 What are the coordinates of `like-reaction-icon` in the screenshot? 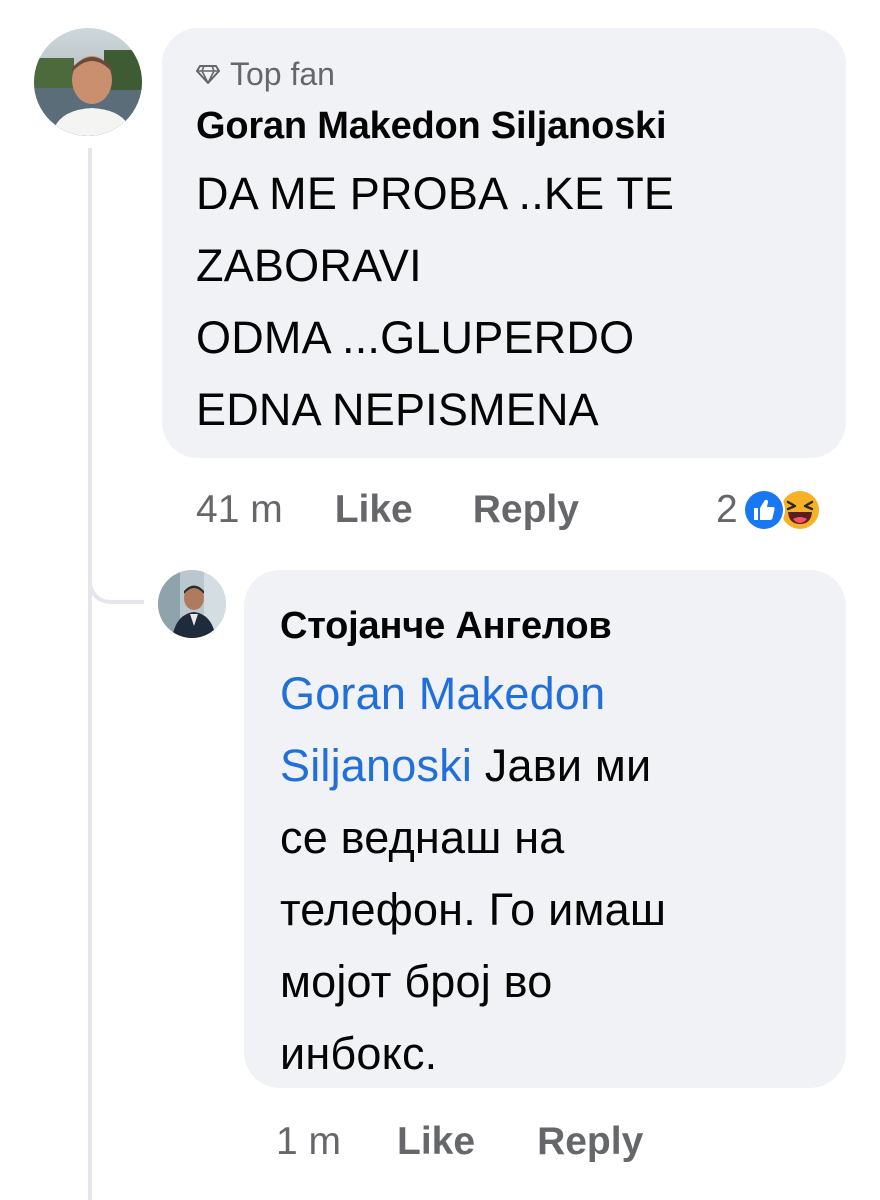 It's located at (764, 510).